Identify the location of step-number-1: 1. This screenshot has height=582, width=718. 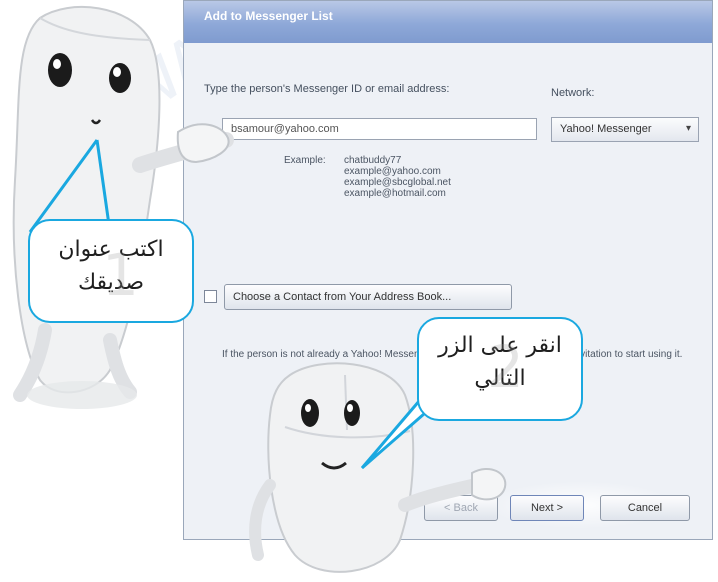
(120, 275).